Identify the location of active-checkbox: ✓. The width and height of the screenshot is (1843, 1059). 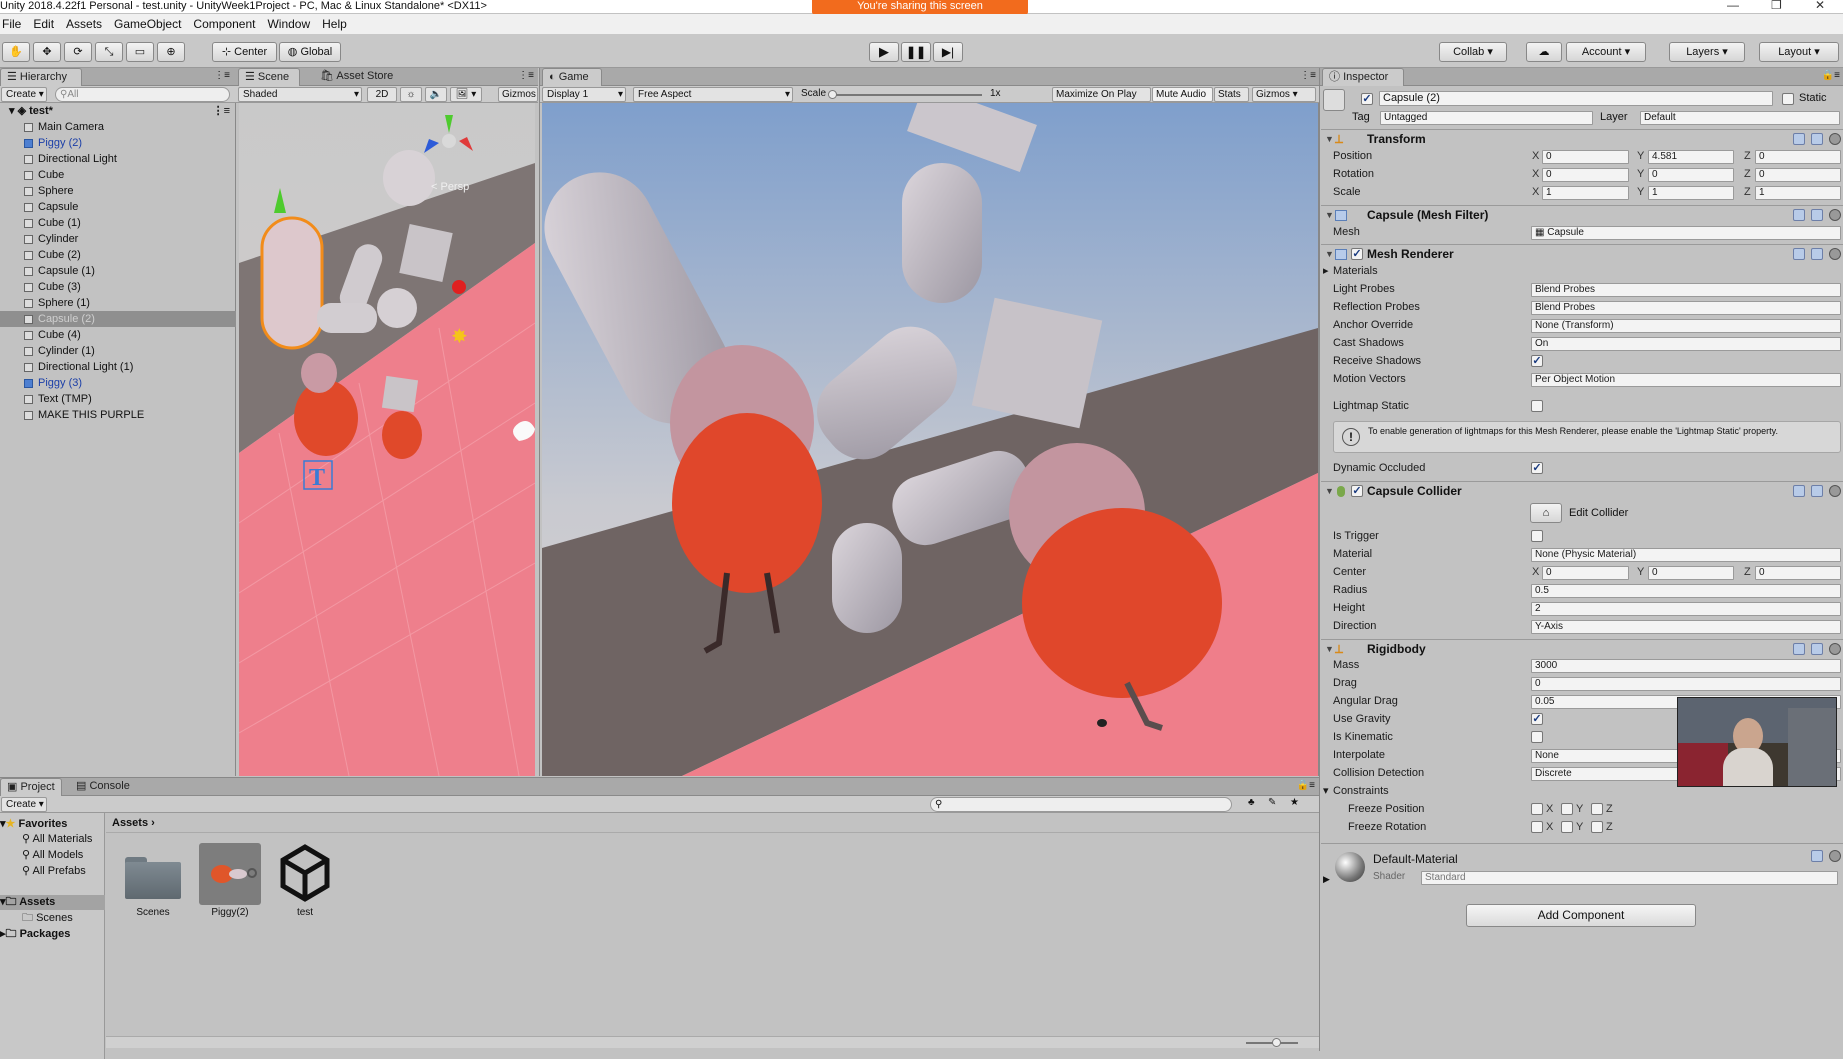
(1367, 99).